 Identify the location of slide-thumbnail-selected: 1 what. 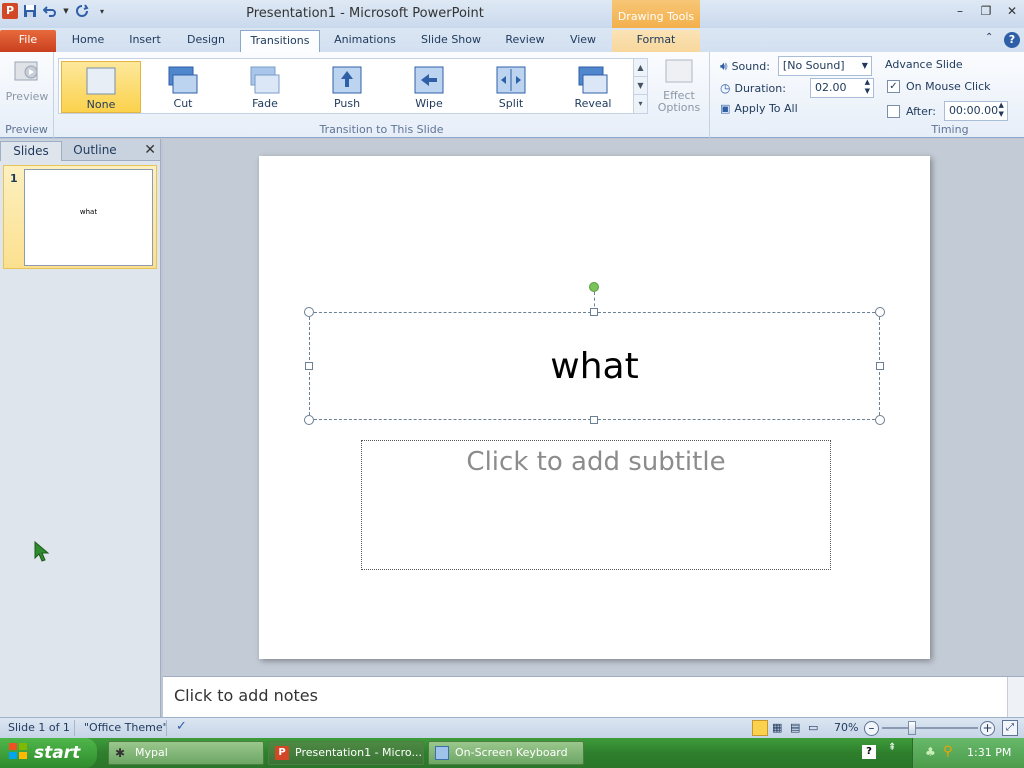
(80, 217).